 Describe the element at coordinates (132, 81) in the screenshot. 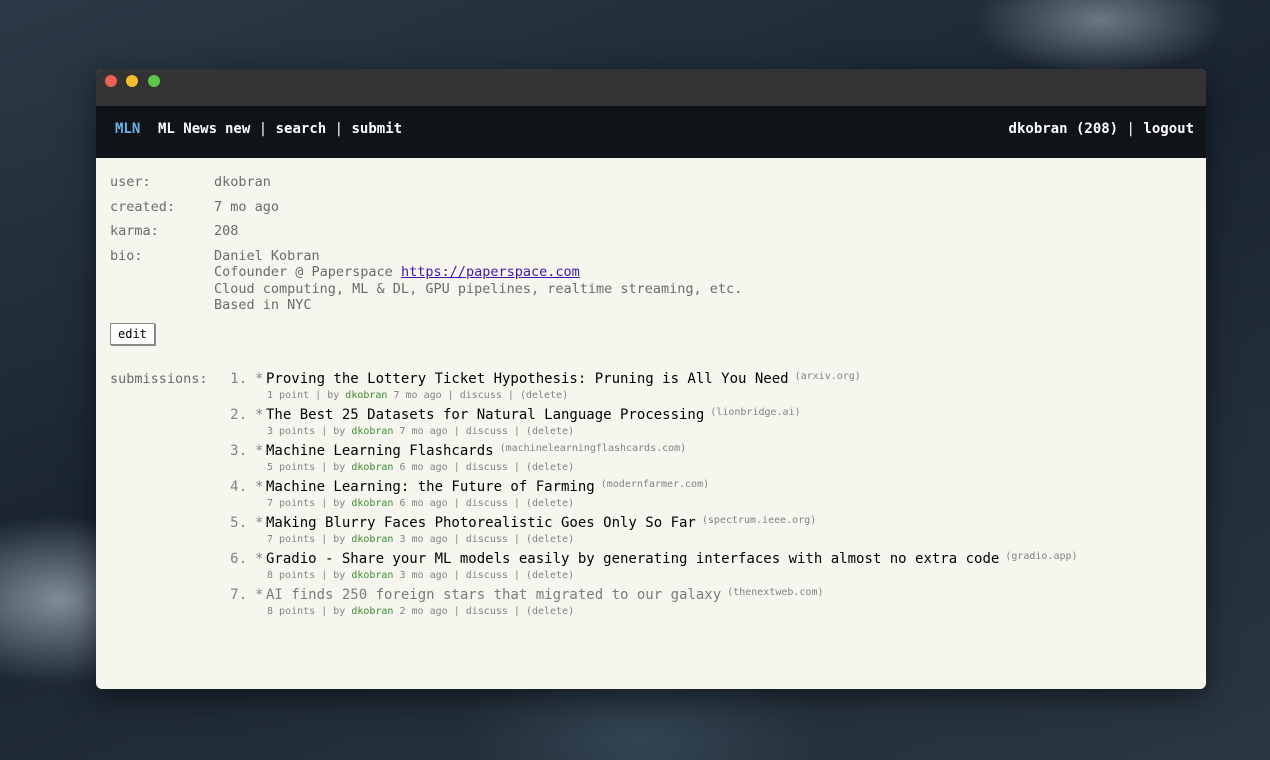

I see `minimize-window-button` at that location.